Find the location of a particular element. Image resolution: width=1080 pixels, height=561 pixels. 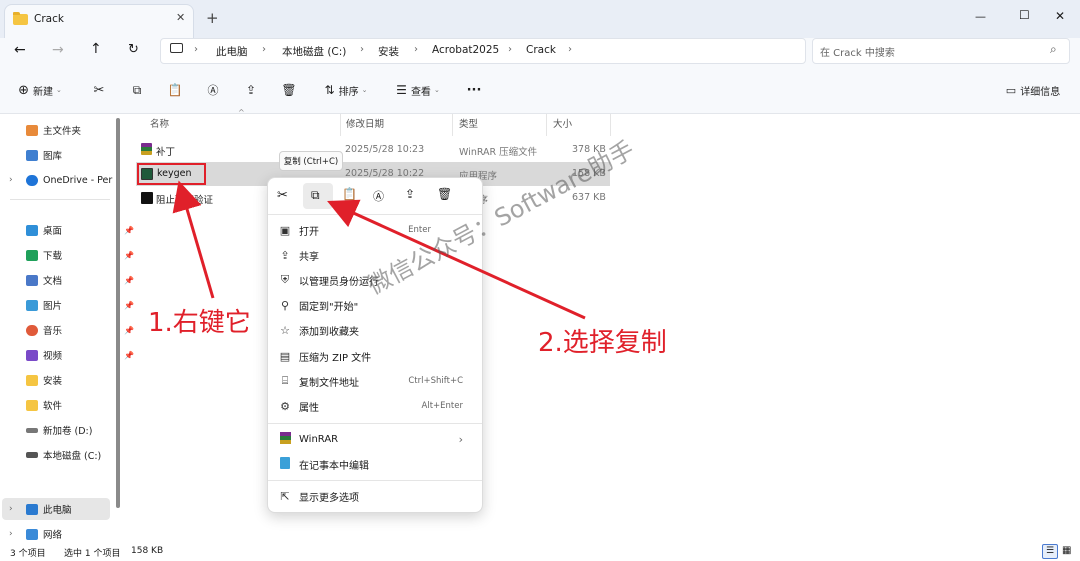

arrow-to-keygen is located at coordinates (193, 239).